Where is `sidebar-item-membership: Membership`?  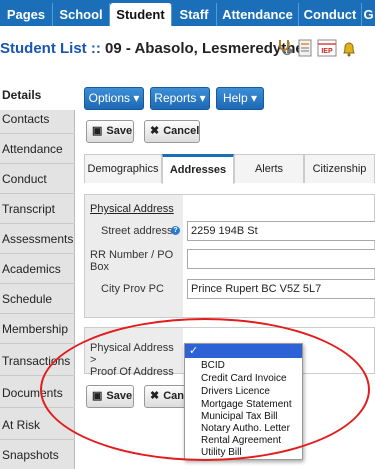
sidebar-item-membership: Membership is located at coordinates (37, 329).